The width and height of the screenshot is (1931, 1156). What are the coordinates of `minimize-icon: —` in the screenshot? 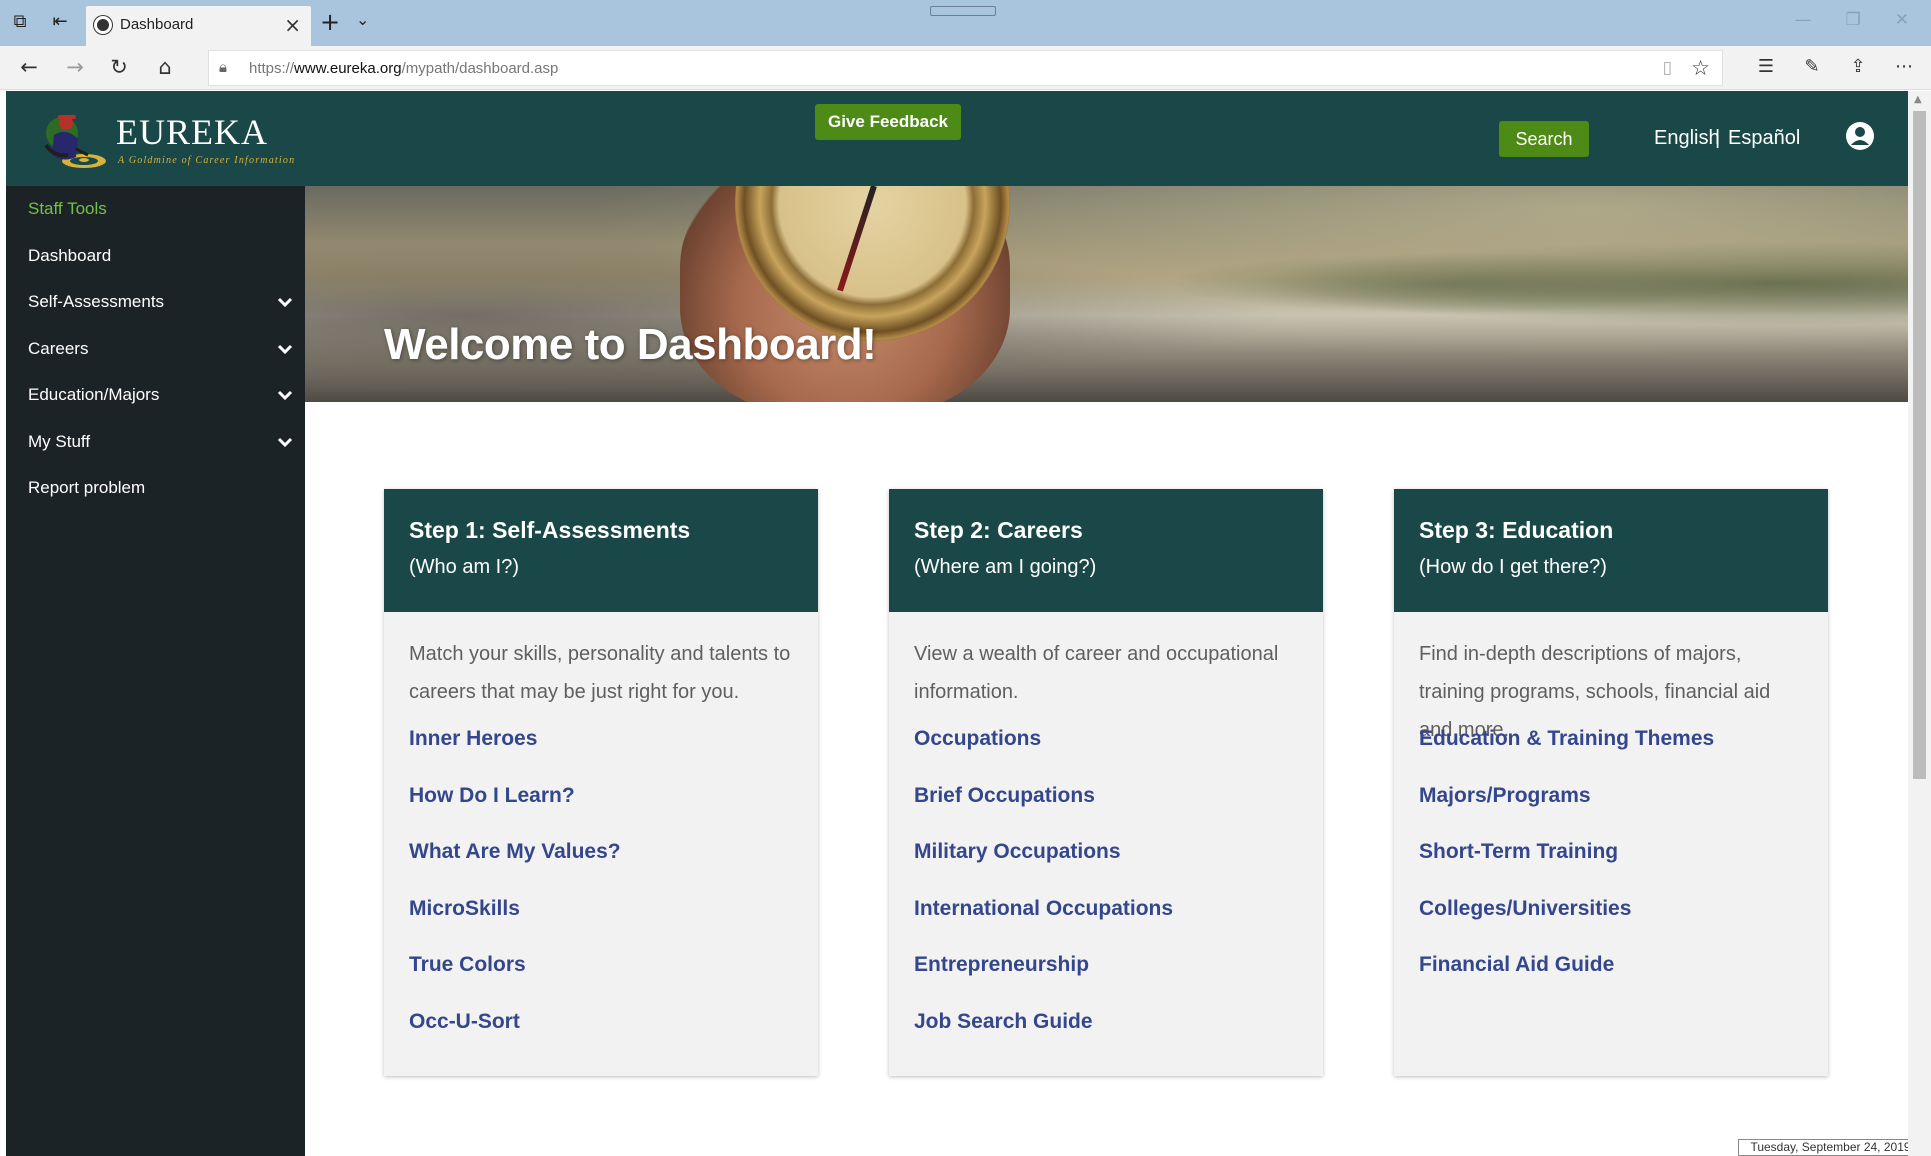 It's located at (1803, 20).